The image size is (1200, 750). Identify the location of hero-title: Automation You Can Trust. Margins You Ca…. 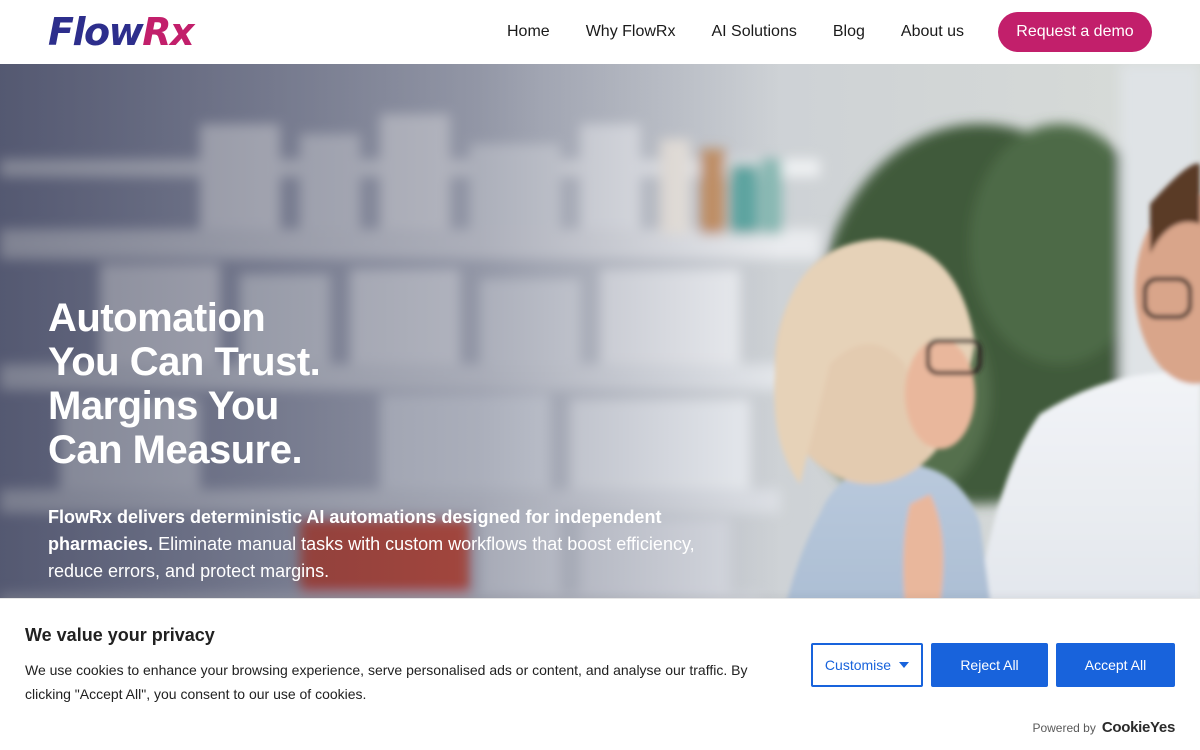
(258, 384).